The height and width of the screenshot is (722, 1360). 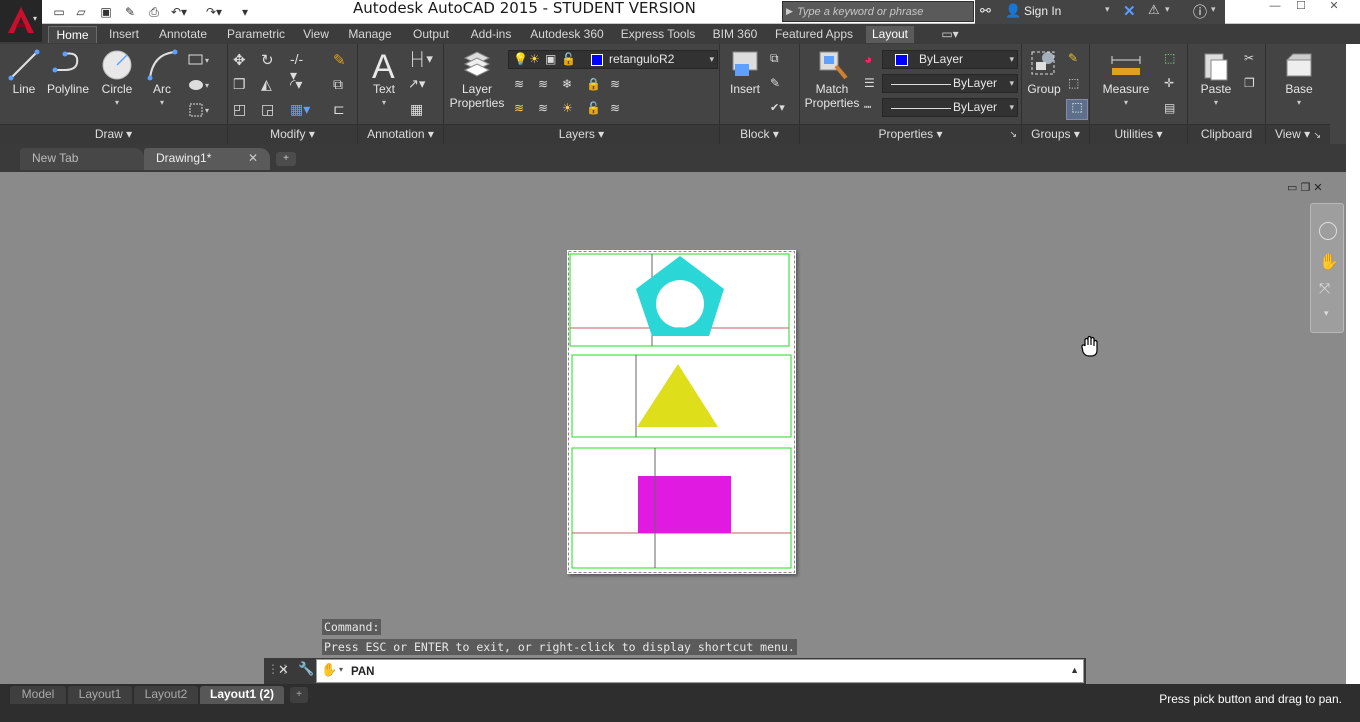 What do you see at coordinates (198, 85) in the screenshot?
I see `hatch-icon: ▾` at bounding box center [198, 85].